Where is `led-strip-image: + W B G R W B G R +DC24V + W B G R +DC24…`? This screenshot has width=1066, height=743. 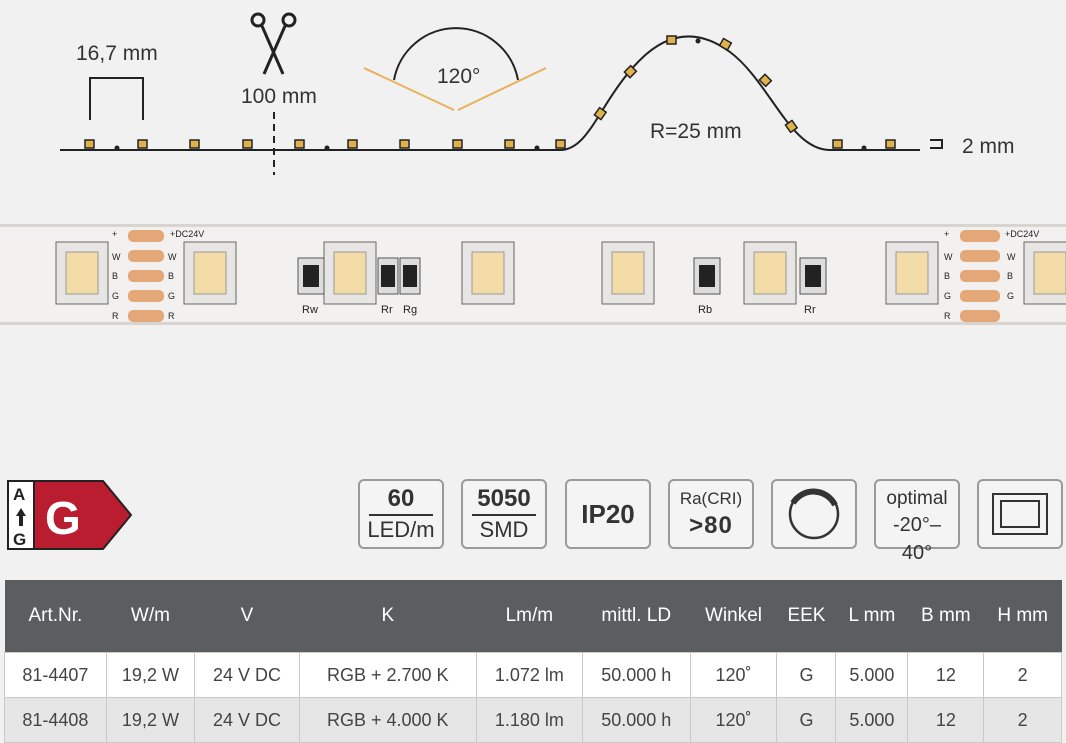 led-strip-image: + W B G R W B G R +DC24V + W B G R +DC24… is located at coordinates (533, 275).